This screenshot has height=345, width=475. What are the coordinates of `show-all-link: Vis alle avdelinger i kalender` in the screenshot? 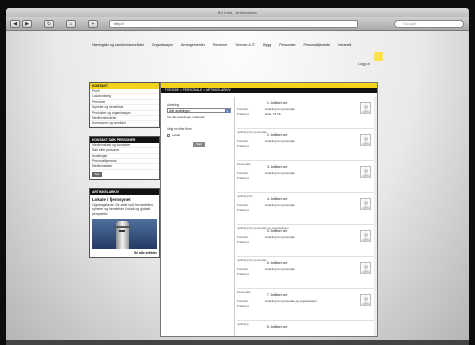 It's located at (199, 117).